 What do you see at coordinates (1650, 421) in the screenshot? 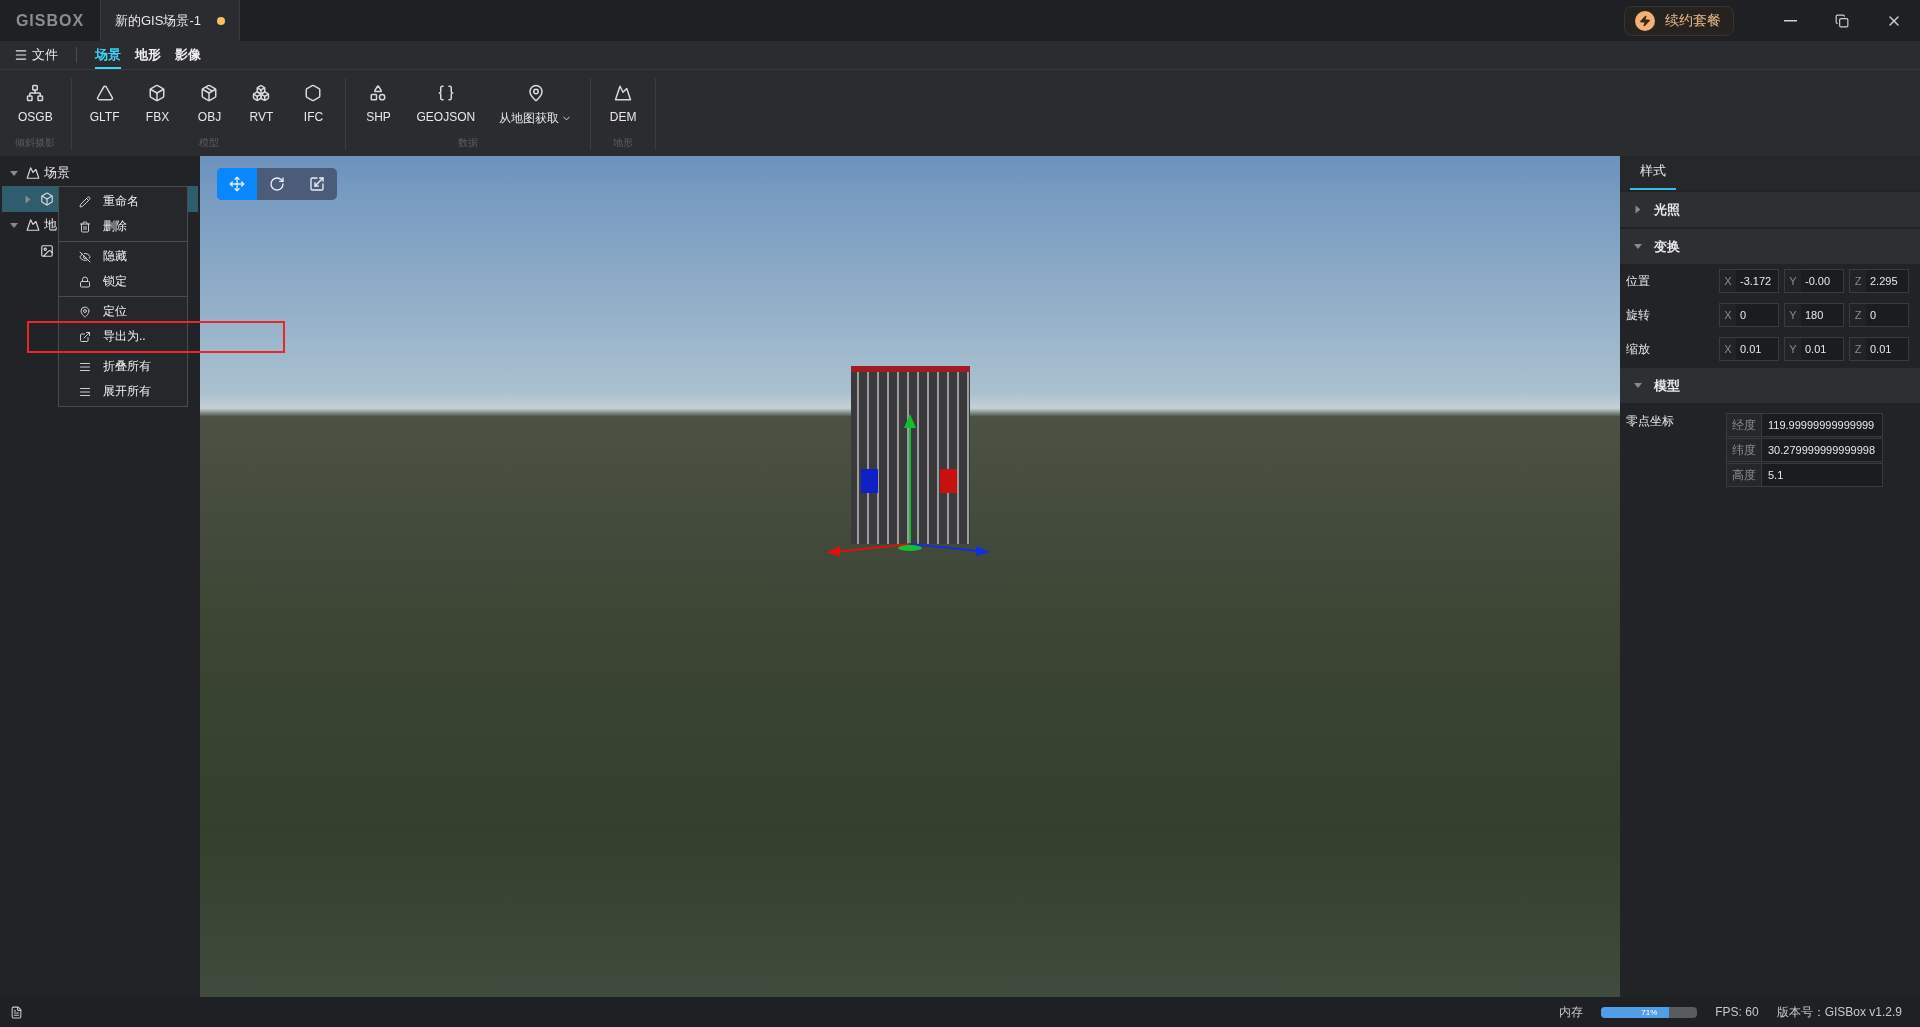
I see `property-label: 零点坐标` at bounding box center [1650, 421].